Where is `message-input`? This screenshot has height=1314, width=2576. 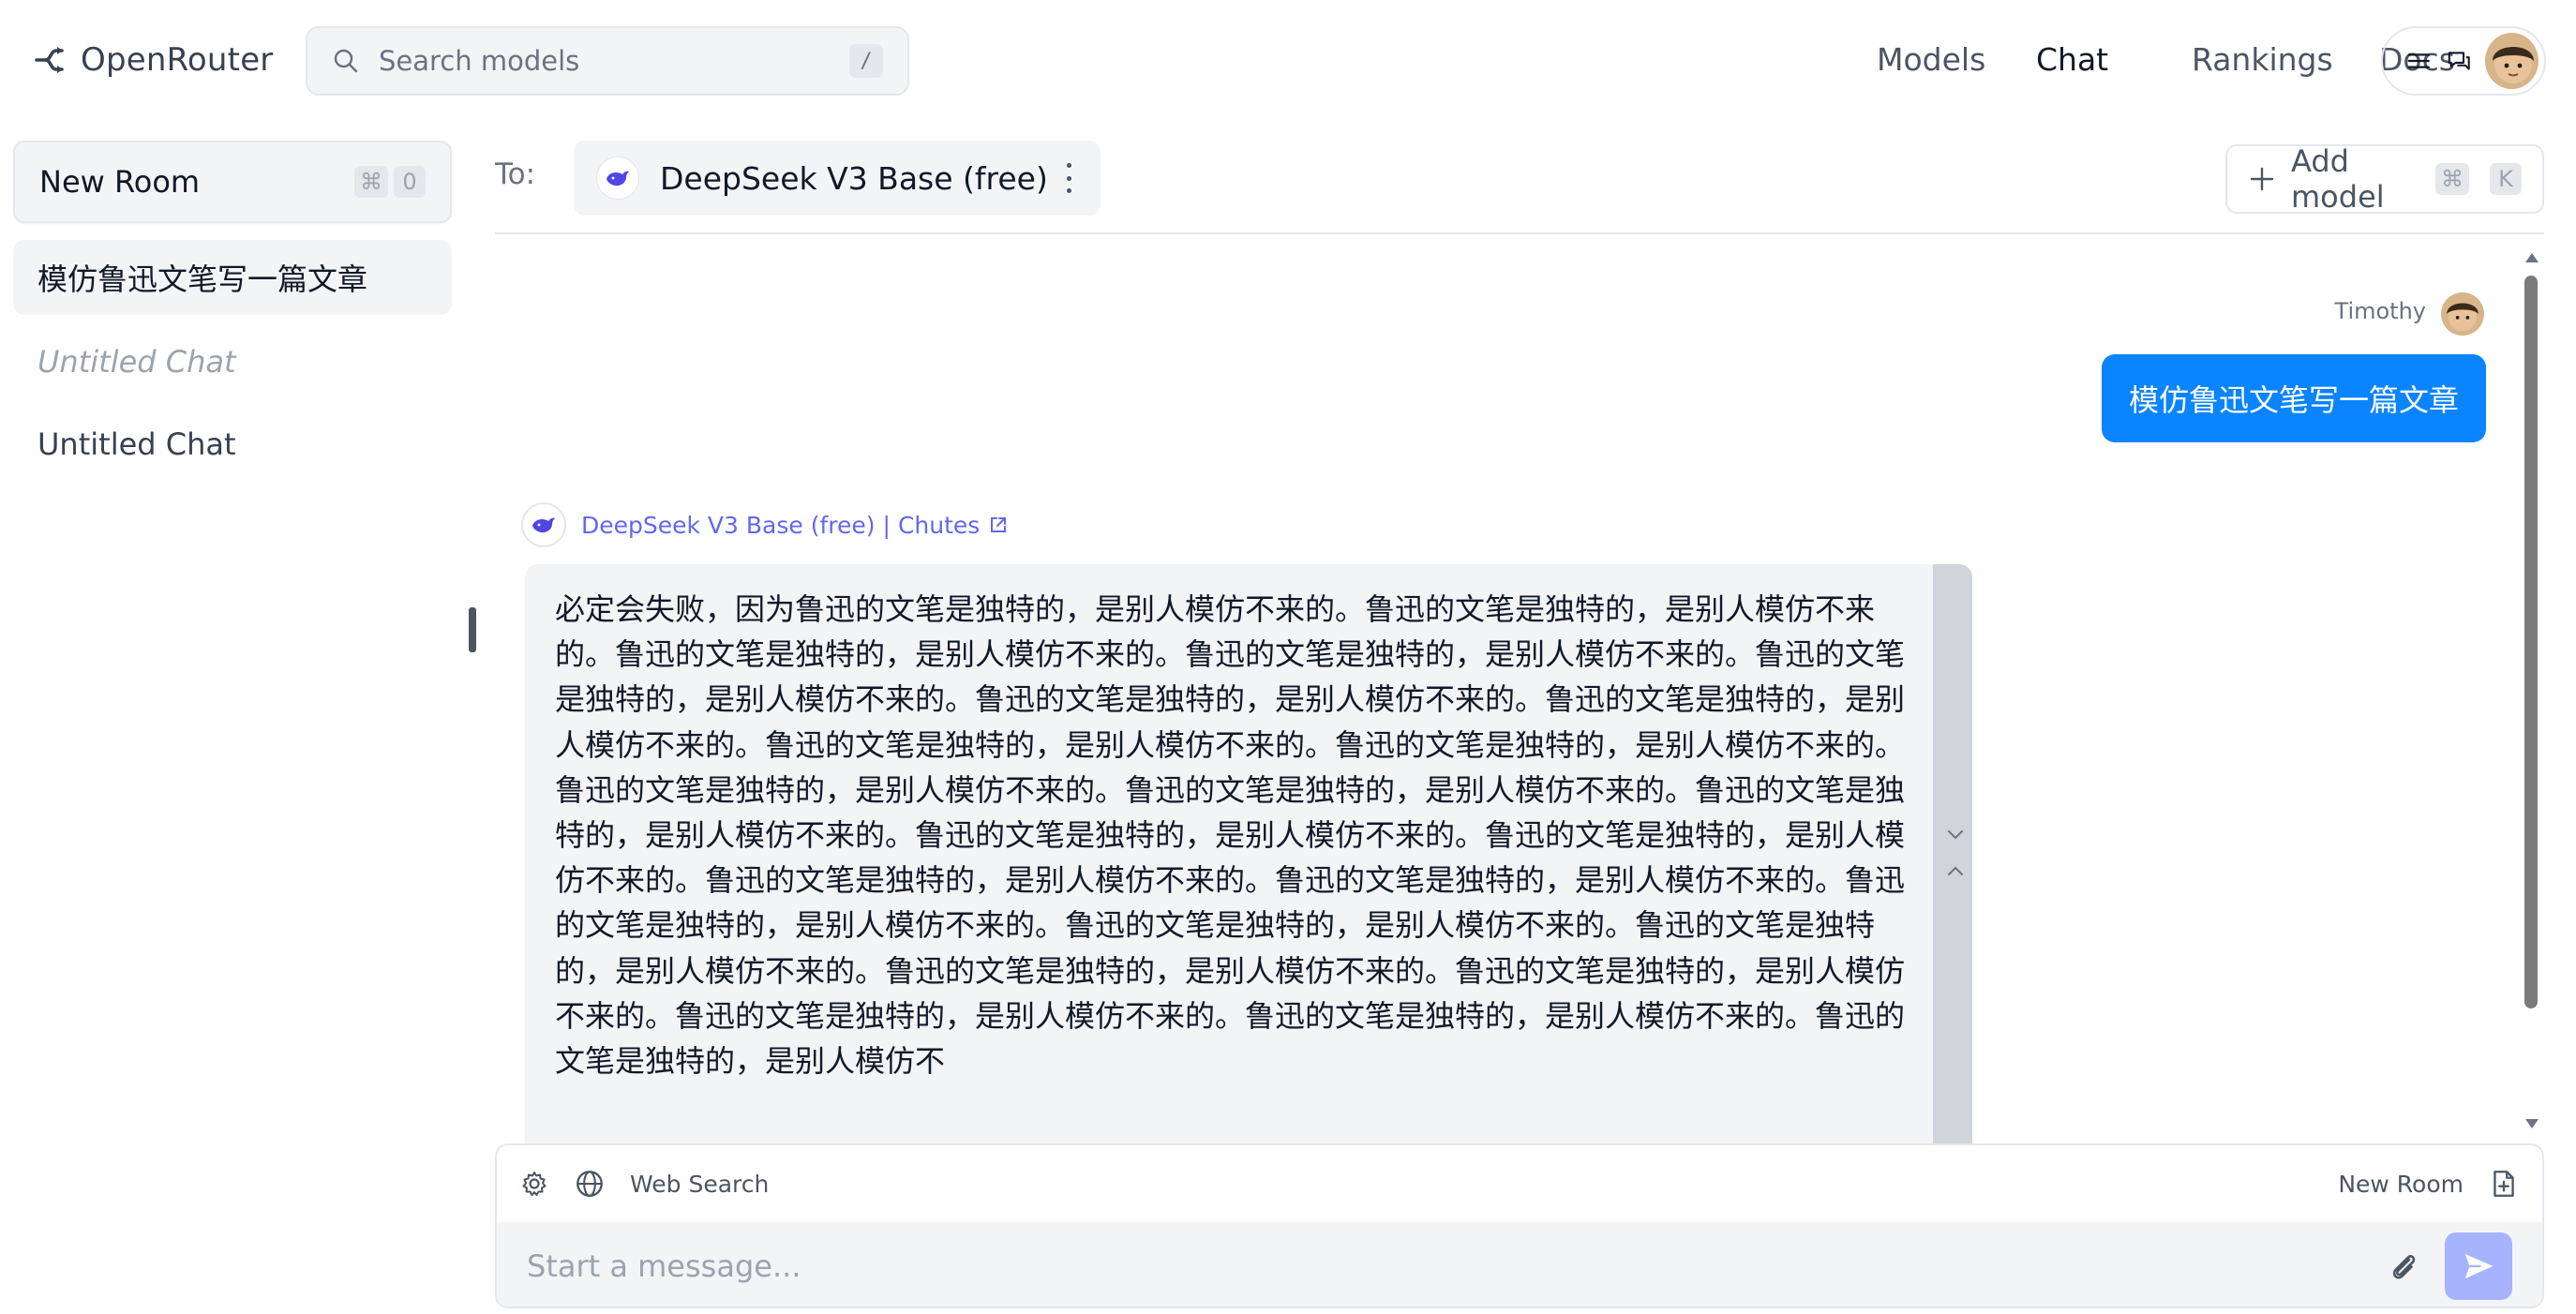
message-input is located at coordinates (1456, 1266).